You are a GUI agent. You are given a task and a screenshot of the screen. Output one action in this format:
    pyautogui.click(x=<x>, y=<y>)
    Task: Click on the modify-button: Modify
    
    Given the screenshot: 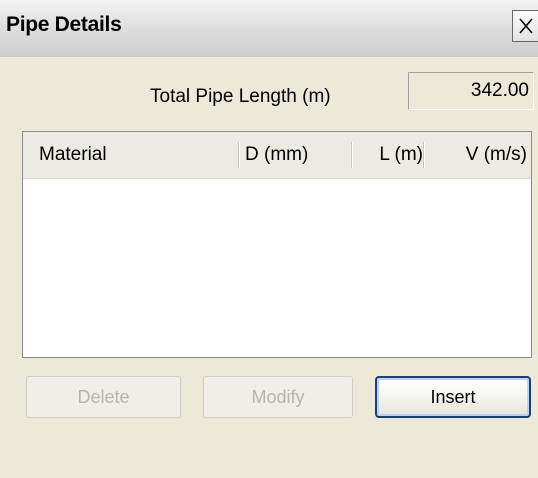 What is the action you would take?
    pyautogui.click(x=278, y=397)
    